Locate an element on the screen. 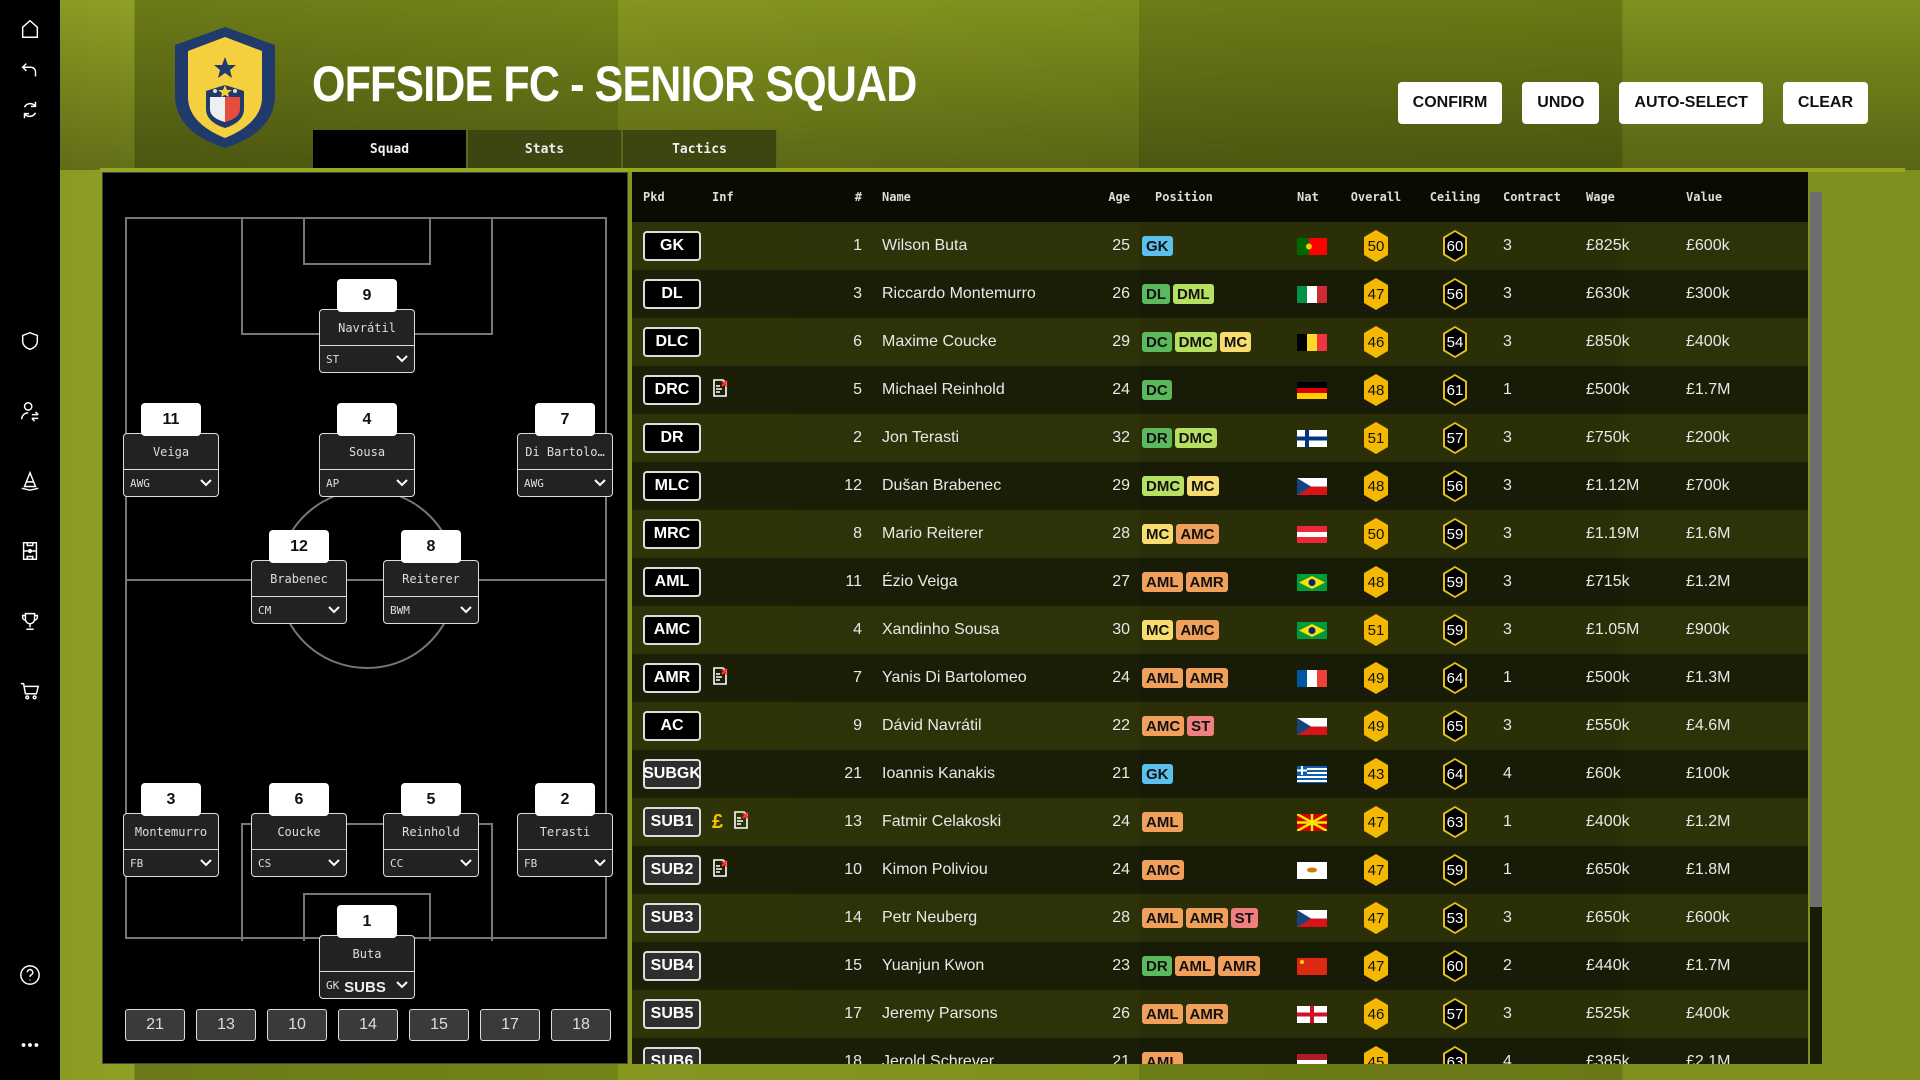 Image resolution: width=1920 pixels, height=1080 pixels. role-dropdown: CM is located at coordinates (299, 610).